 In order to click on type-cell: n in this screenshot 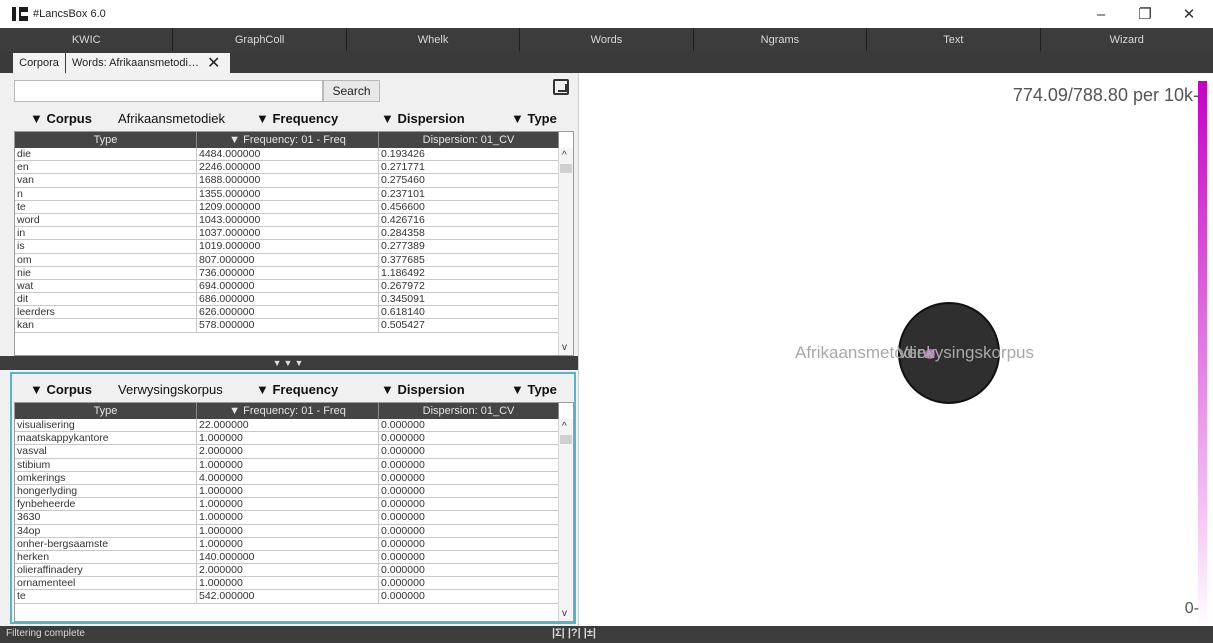, I will do `click(106, 194)`.